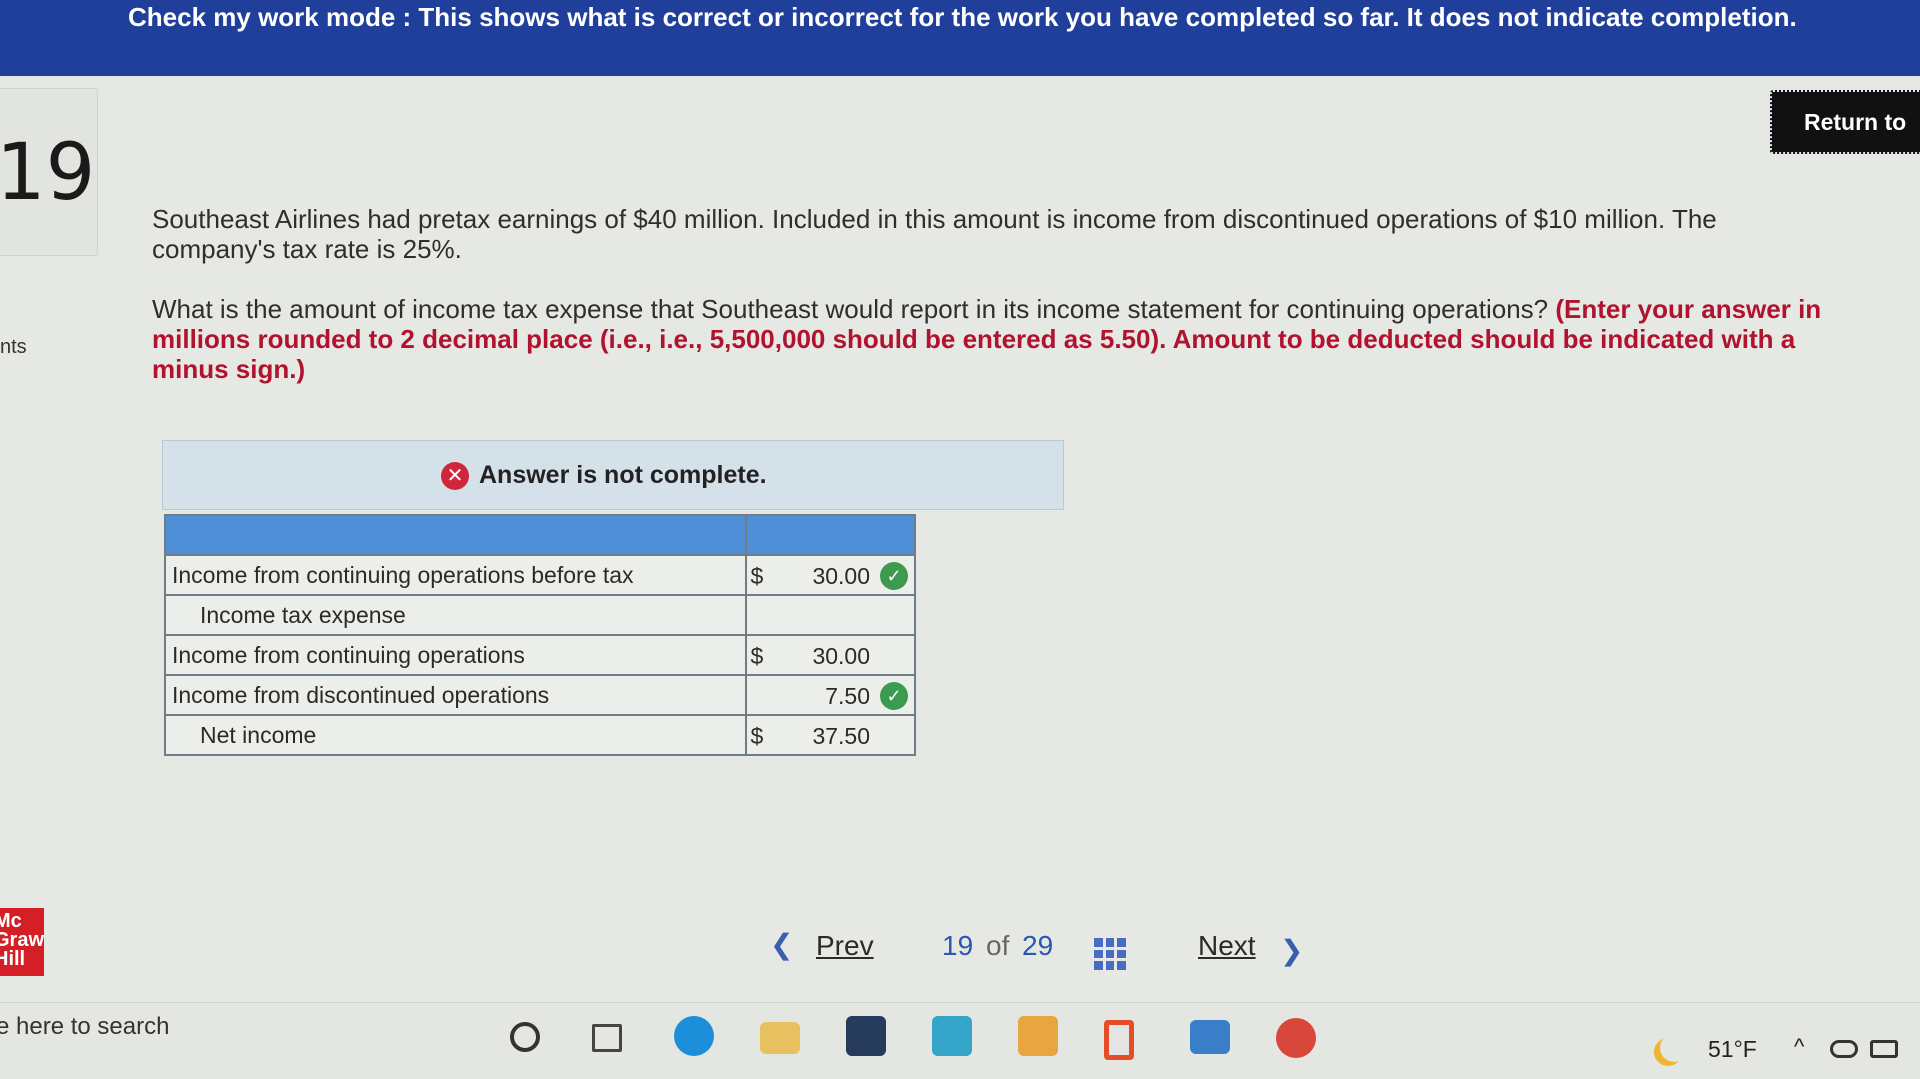 The width and height of the screenshot is (1920, 1079). I want to click on store-icon, so click(866, 1036).